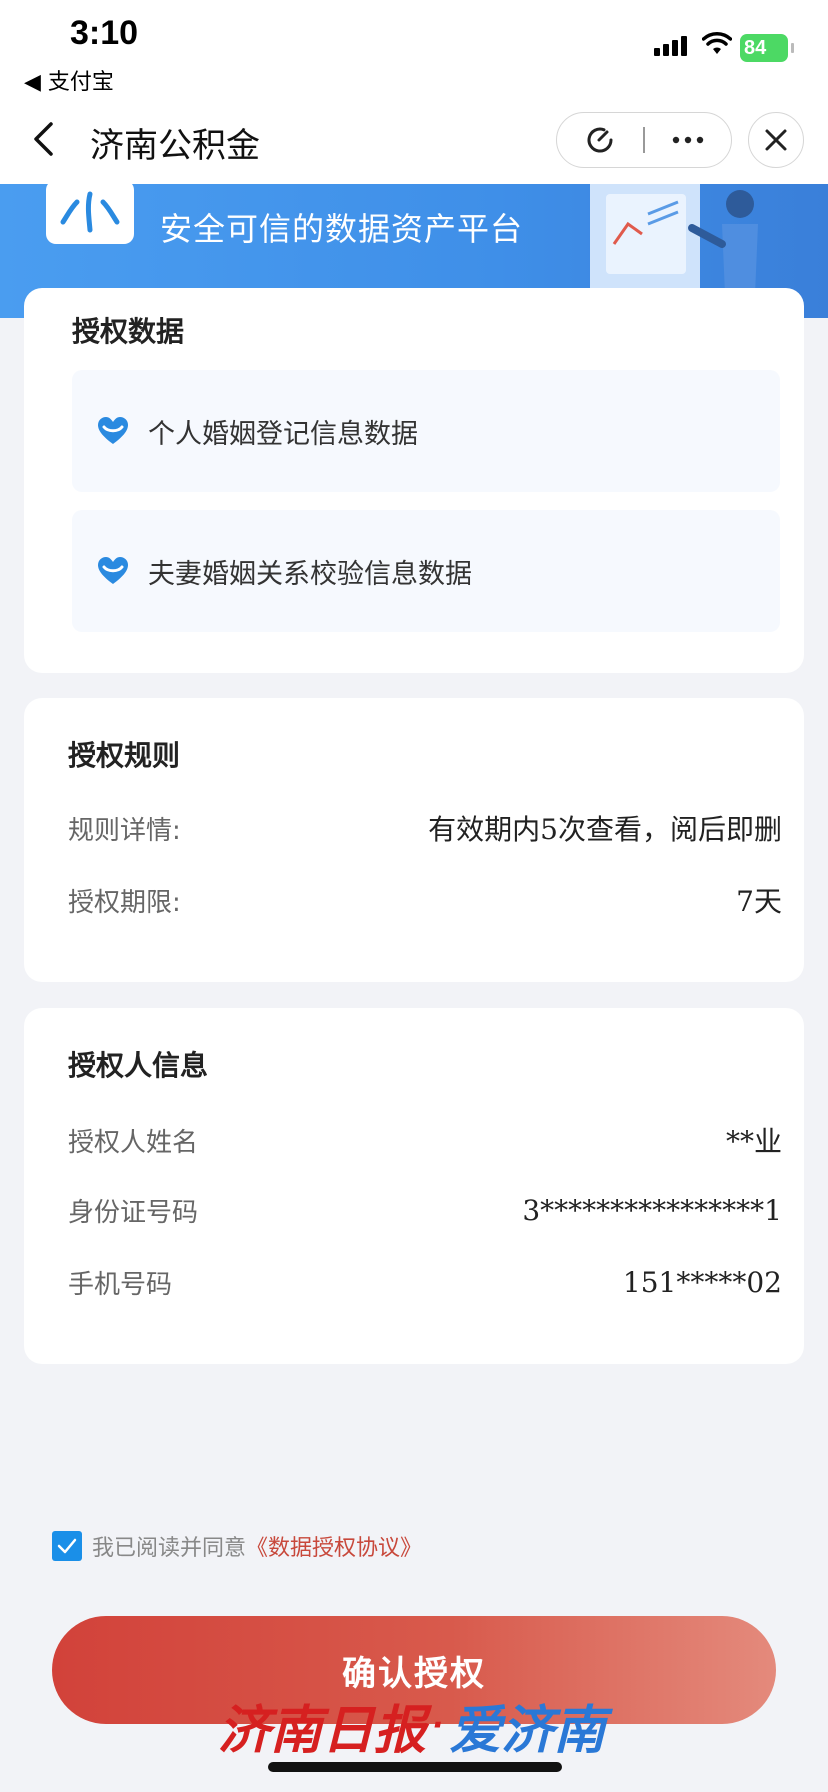 The width and height of the screenshot is (828, 1792). I want to click on data-item-spouse-verification: 夫妻婚姻关系校验信息数据, so click(426, 571).